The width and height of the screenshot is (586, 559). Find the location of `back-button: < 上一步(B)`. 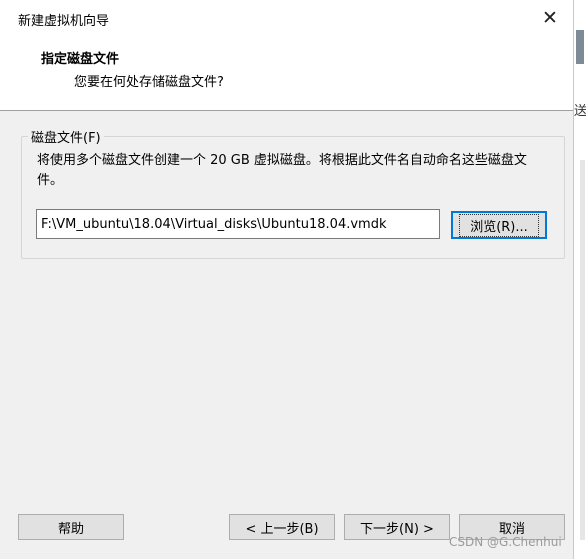

back-button: < 上一步(B) is located at coordinates (282, 527).